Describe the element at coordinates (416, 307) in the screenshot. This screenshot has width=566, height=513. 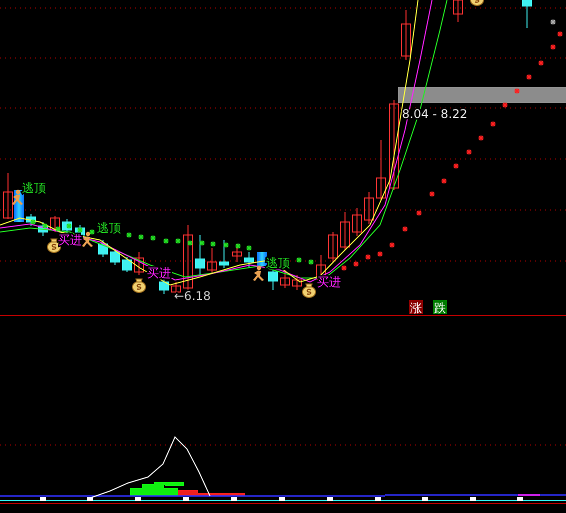
I see `legend-tag: 涨` at that location.